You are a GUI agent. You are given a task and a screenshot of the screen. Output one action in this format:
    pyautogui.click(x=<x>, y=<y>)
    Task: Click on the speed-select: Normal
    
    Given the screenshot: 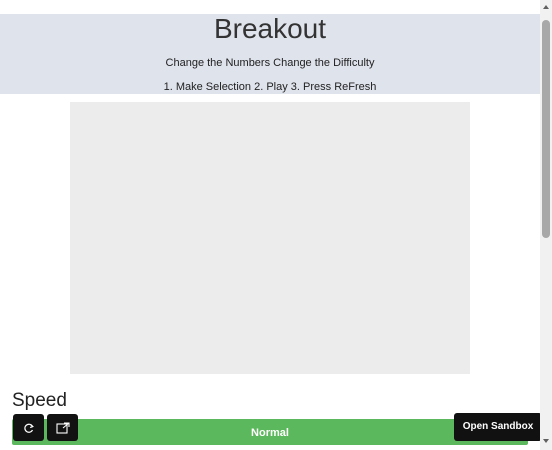 What is the action you would take?
    pyautogui.click(x=270, y=432)
    